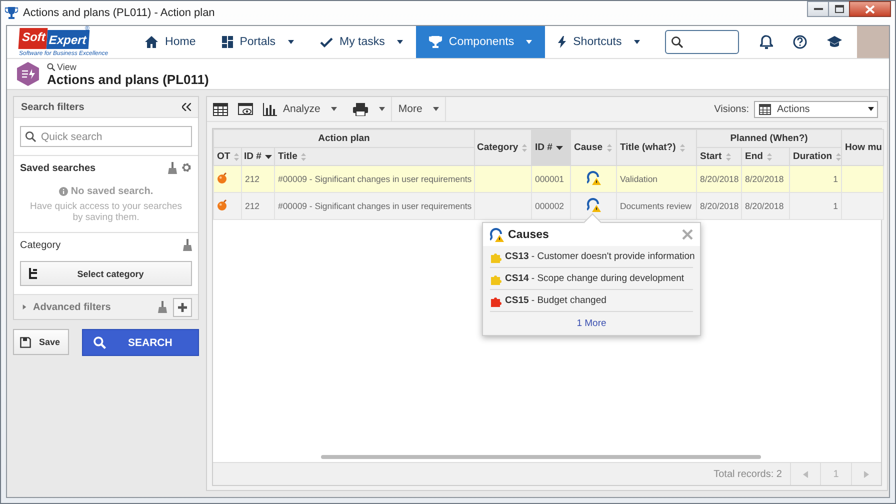 The image size is (896, 504). I want to click on window-title: Actions and plans (PL011) - Action plan, so click(119, 13).